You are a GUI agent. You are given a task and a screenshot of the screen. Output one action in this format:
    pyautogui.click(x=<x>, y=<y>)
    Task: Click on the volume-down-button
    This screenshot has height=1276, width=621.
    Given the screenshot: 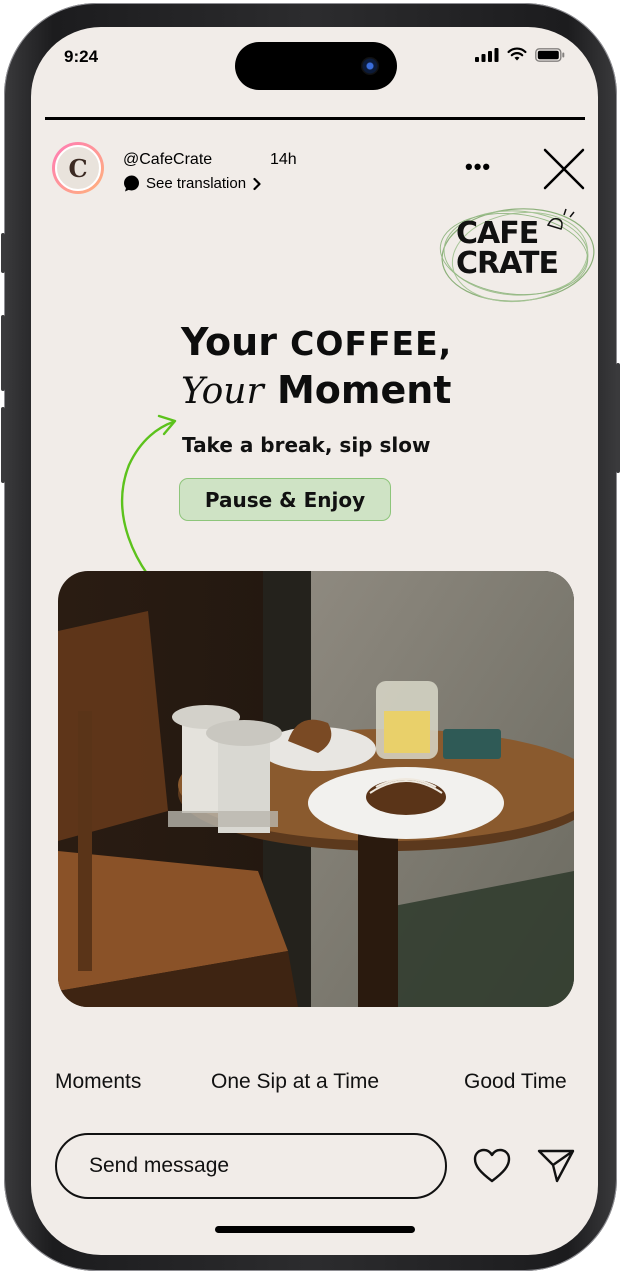 What is the action you would take?
    pyautogui.click(x=3, y=445)
    